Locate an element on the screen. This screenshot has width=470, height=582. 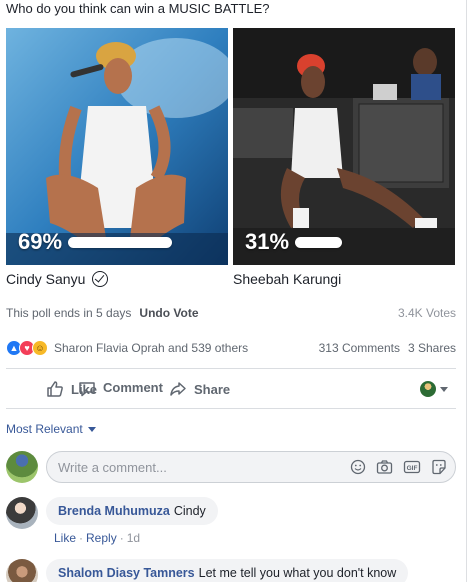
sheebah-result-bar is located at coordinates (319, 242).